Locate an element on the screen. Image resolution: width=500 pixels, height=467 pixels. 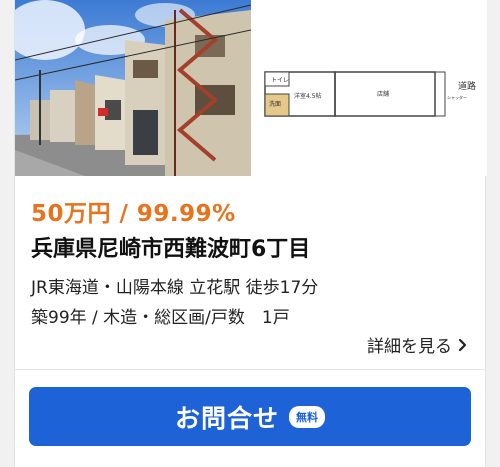
view-details-link: 詳細を見る is located at coordinates (417, 344).